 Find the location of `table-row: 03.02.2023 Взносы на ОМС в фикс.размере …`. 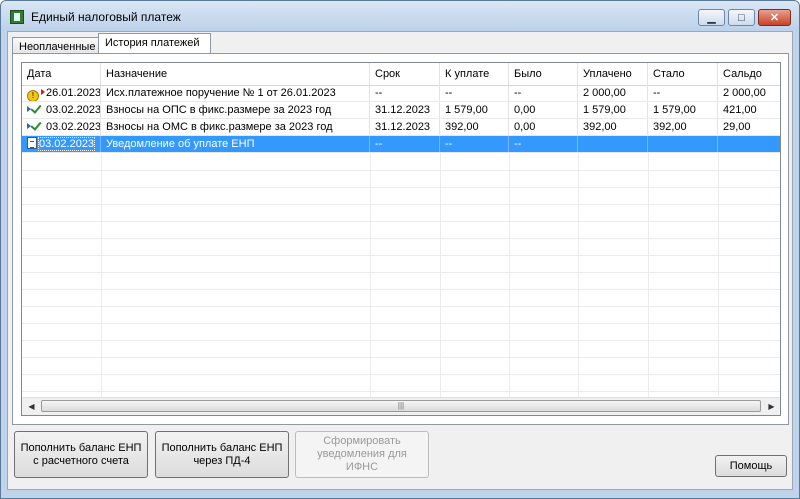

table-row: 03.02.2023 Взносы на ОМС в фикс.размере … is located at coordinates (401, 127).